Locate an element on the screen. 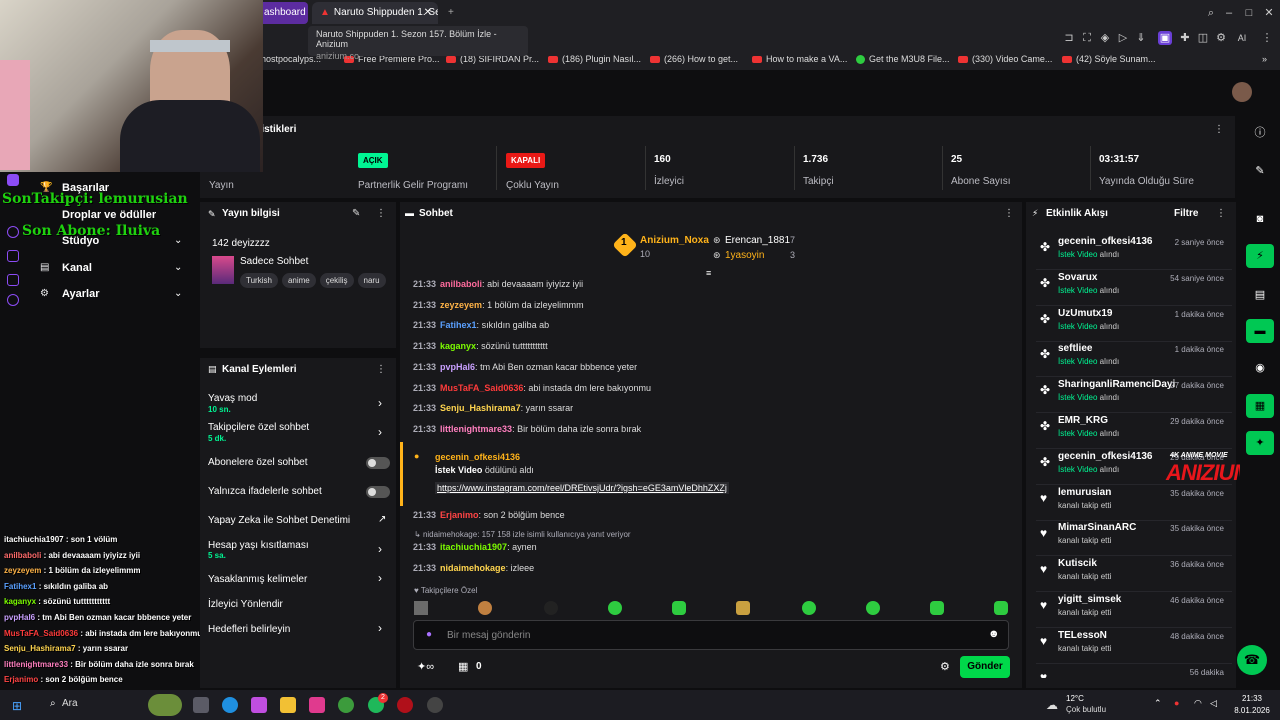 The image size is (1280, 720). leader-name: Erencan_1881 is located at coordinates (757, 240).